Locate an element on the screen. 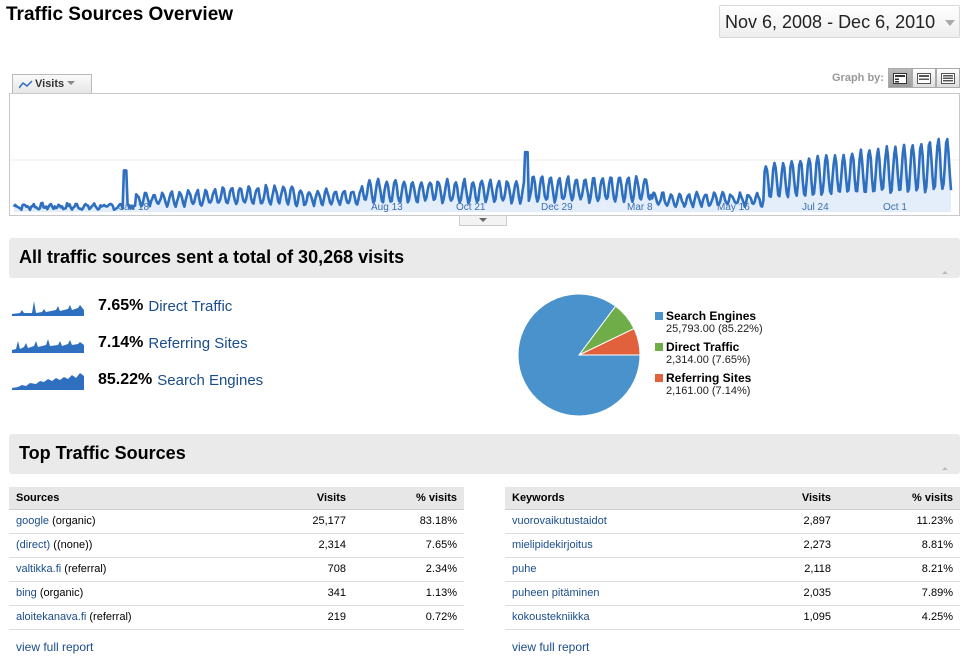  legend-item: Direct Traffic 2,314.00 (7.65%) is located at coordinates (709, 353).